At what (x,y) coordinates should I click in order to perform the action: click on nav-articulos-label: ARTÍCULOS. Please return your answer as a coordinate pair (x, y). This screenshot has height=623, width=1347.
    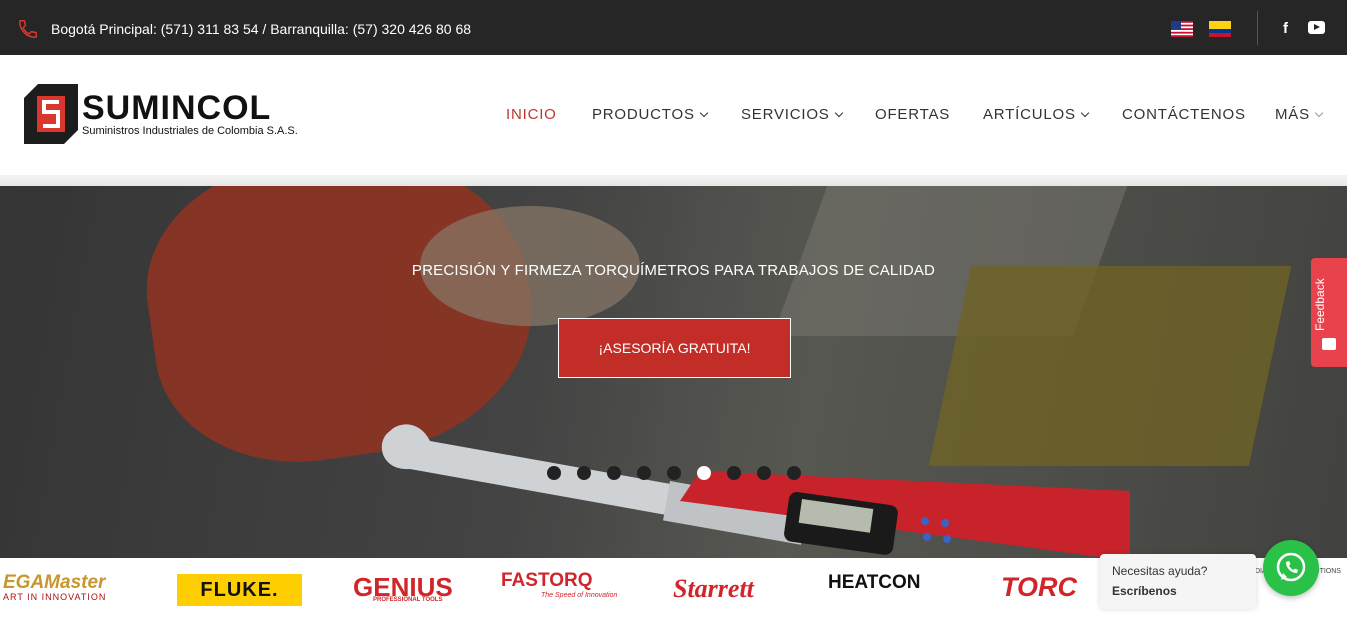
    Looking at the image, I should click on (1029, 114).